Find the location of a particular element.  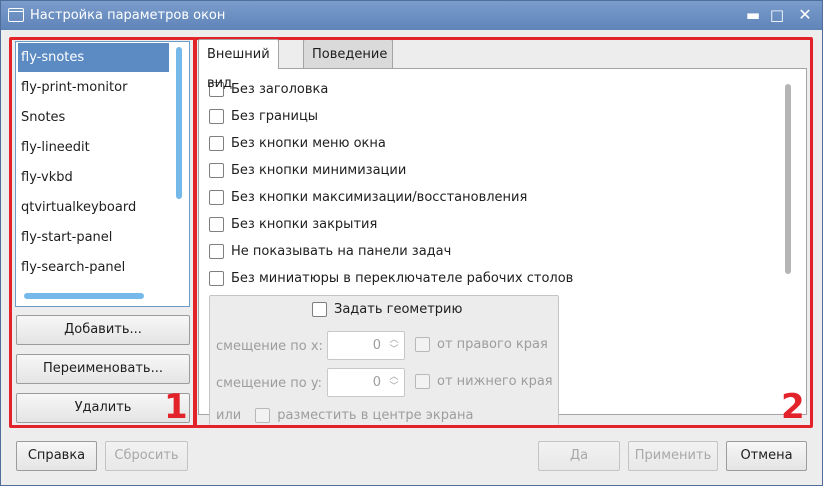

minimize-button: ▬ is located at coordinates (753, 15).